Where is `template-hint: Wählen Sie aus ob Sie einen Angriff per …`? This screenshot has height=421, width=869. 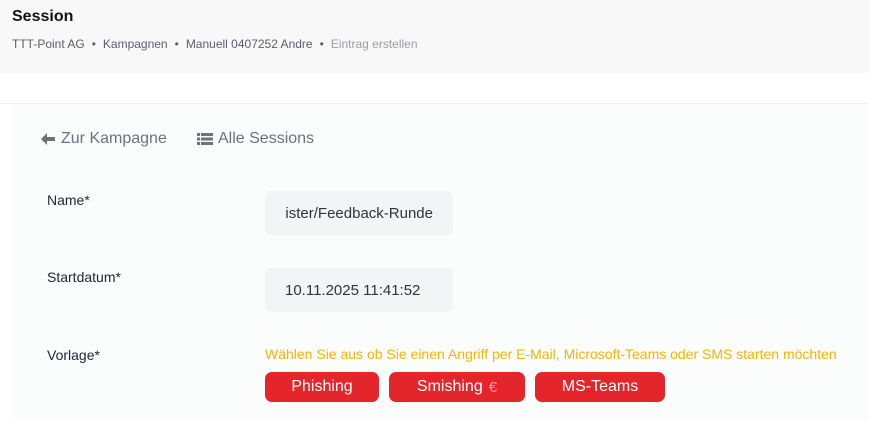 template-hint: Wählen Sie aus ob Sie einen Angriff per … is located at coordinates (551, 354).